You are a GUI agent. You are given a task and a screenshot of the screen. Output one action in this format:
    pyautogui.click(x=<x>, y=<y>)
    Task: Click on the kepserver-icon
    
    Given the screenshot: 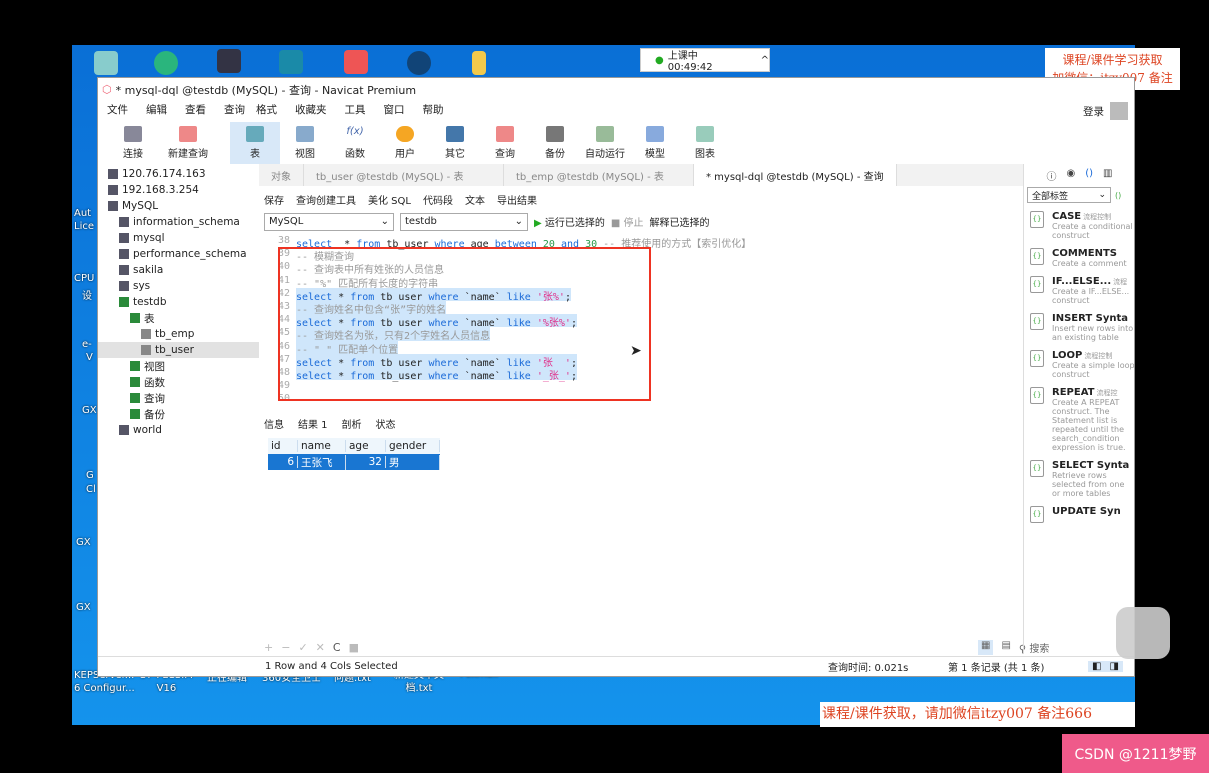 What is the action you would take?
    pyautogui.click(x=419, y=63)
    